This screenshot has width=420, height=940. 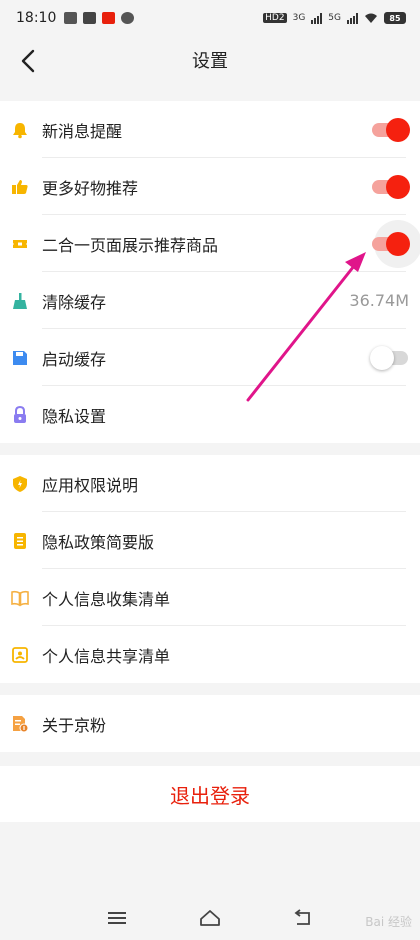 I want to click on battery-indicator: 85, so click(x=395, y=18).